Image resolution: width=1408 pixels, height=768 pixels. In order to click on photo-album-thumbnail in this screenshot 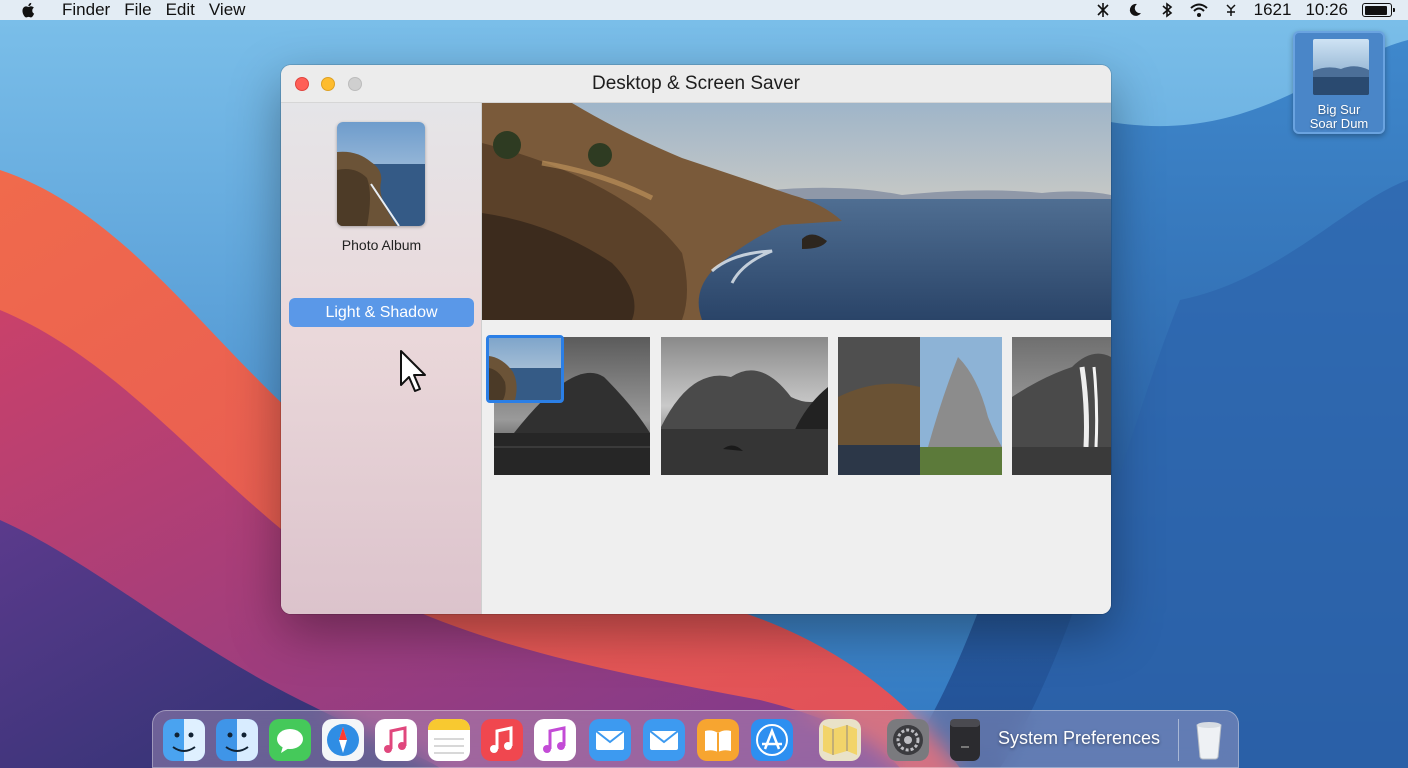, I will do `click(381, 174)`.